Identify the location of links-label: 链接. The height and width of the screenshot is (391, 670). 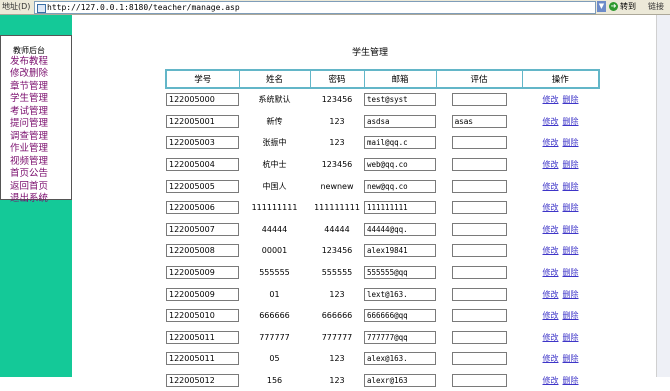
(656, 6).